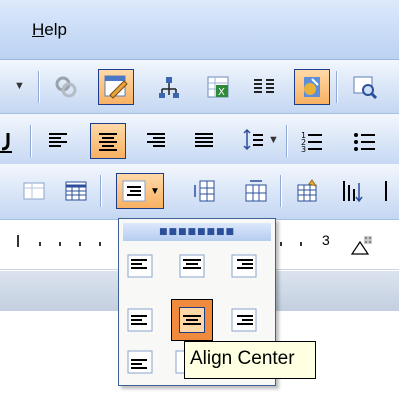 This screenshot has height=394, width=399. What do you see at coordinates (256, 191) in the screenshot?
I see `distribute-columns-icon` at bounding box center [256, 191].